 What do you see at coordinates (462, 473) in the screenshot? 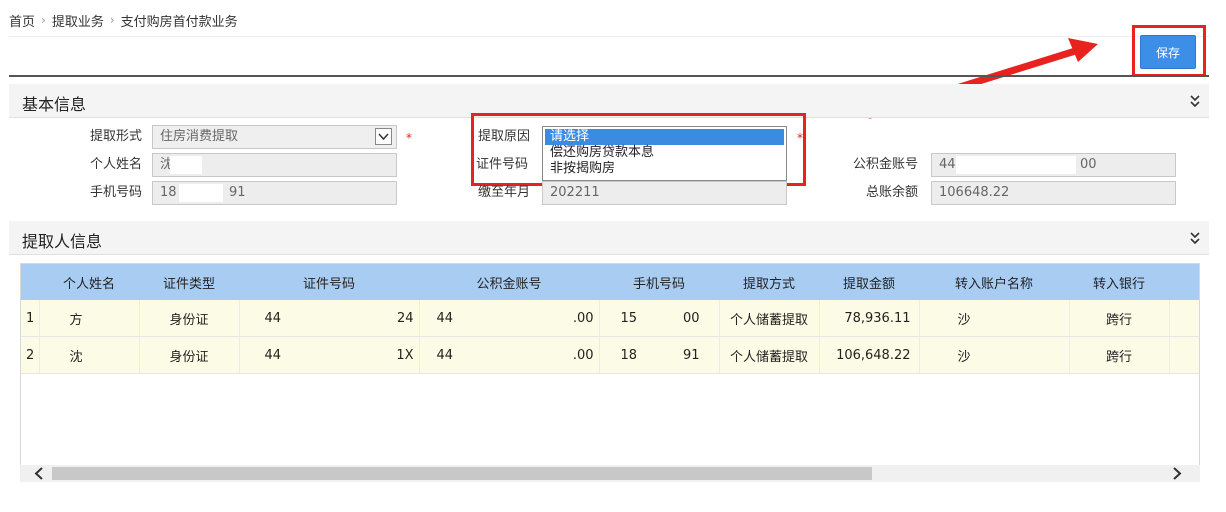
I see `scrollbar-thumb` at bounding box center [462, 473].